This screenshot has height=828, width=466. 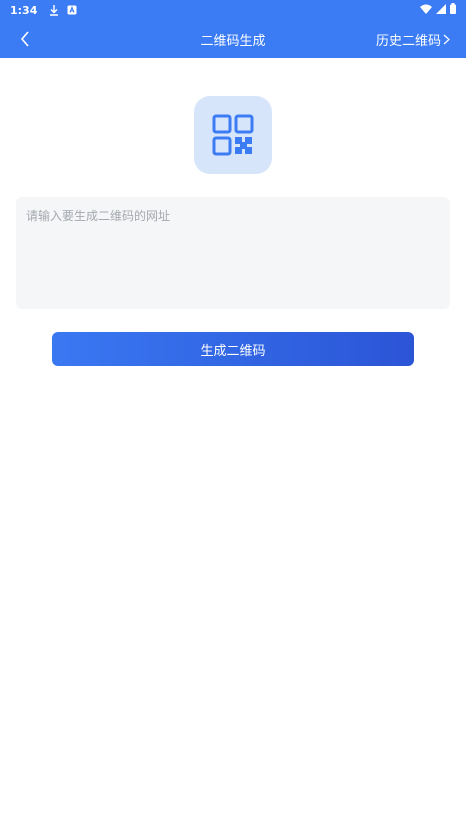 I want to click on history-link: 历史二维码, so click(x=413, y=39).